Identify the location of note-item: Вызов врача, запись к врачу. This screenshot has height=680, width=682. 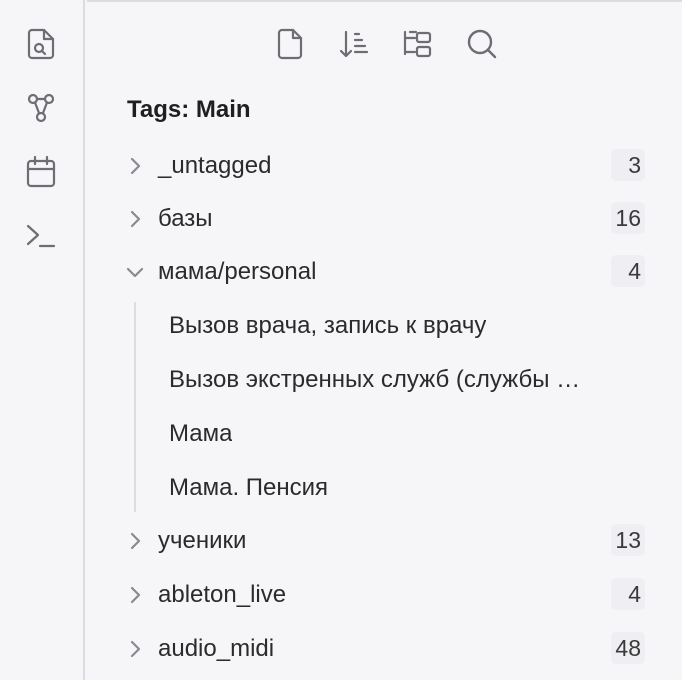
(409, 326).